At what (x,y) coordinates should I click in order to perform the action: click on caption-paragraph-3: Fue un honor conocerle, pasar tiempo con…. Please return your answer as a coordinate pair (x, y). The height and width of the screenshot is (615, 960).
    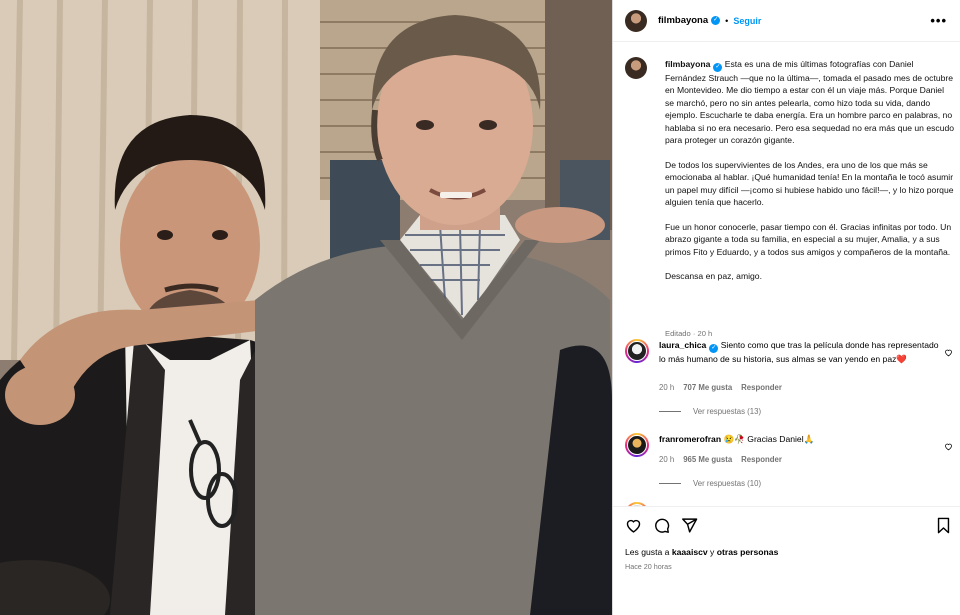
    Looking at the image, I should click on (808, 239).